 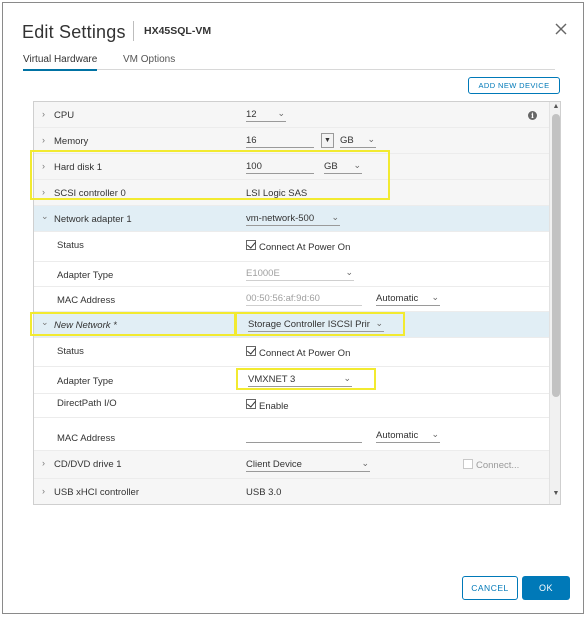 What do you see at coordinates (85, 325) in the screenshot?
I see `new-network-label: New Network *` at bounding box center [85, 325].